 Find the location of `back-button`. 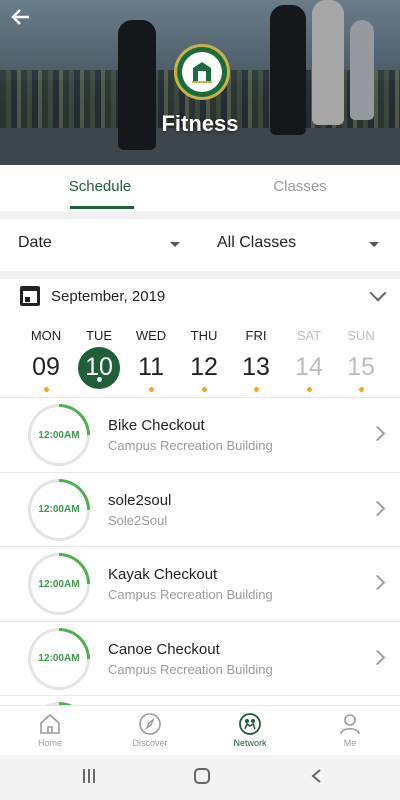

back-button is located at coordinates (23, 17).